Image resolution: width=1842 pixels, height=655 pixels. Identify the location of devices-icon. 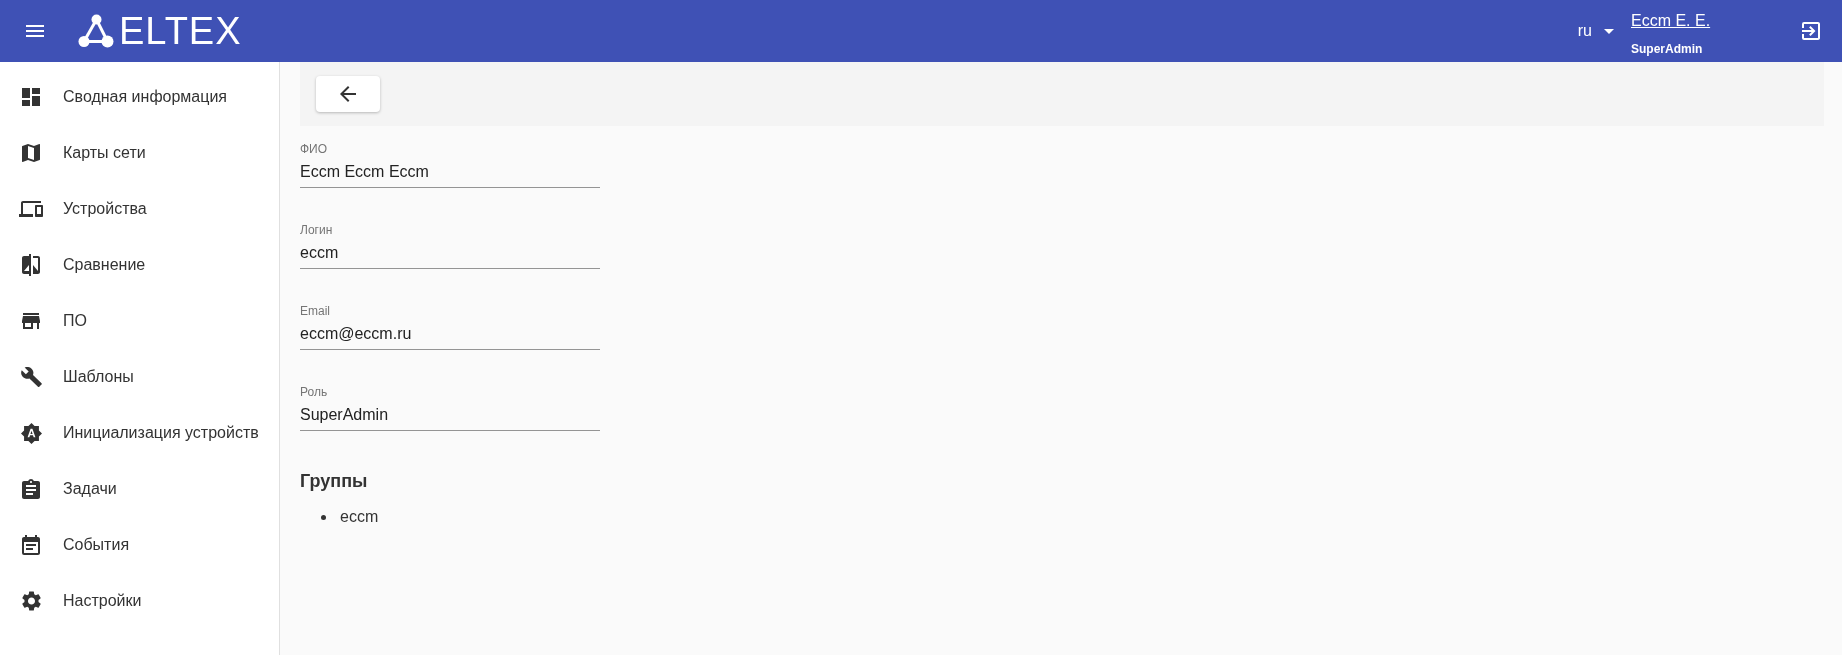
(31, 209).